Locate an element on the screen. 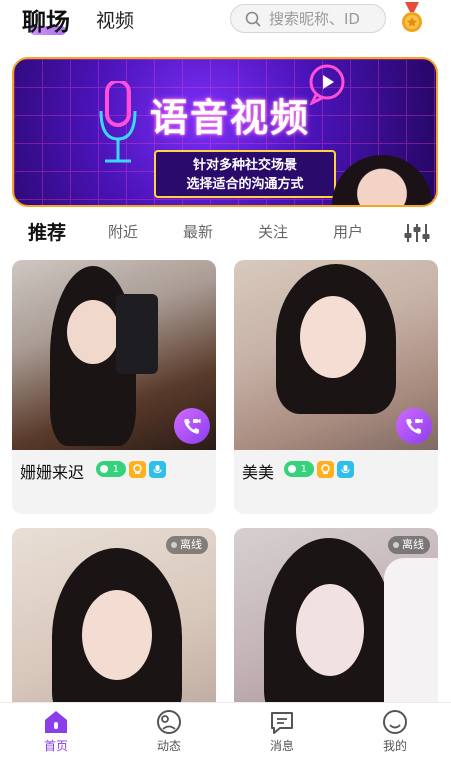 The image size is (451, 764). user-name: 美美 is located at coordinates (258, 472).